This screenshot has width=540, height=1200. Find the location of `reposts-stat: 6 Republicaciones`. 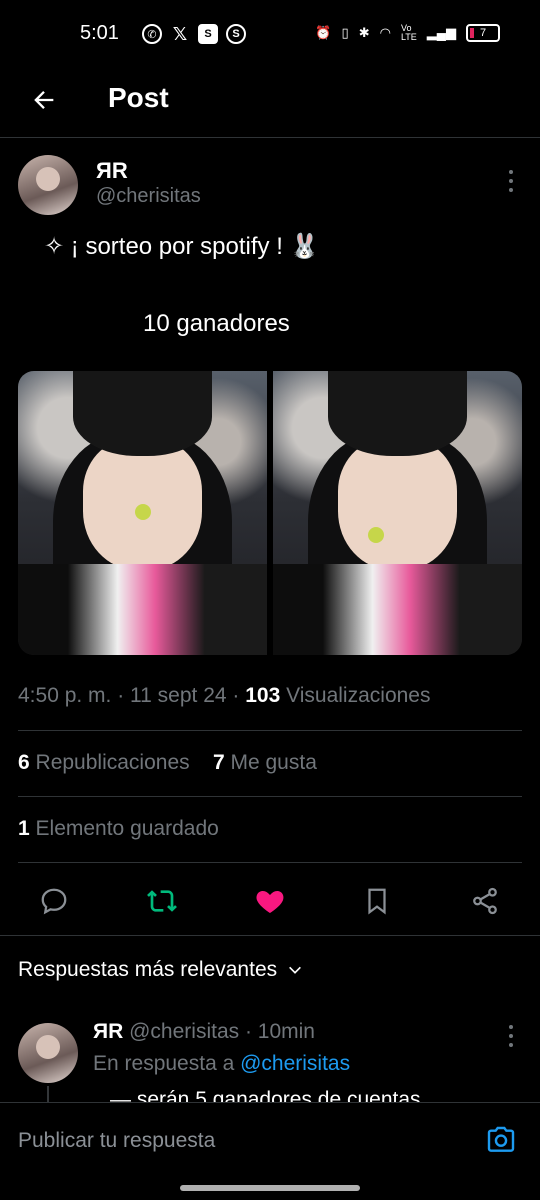

reposts-stat: 6 Republicaciones is located at coordinates (104, 762).